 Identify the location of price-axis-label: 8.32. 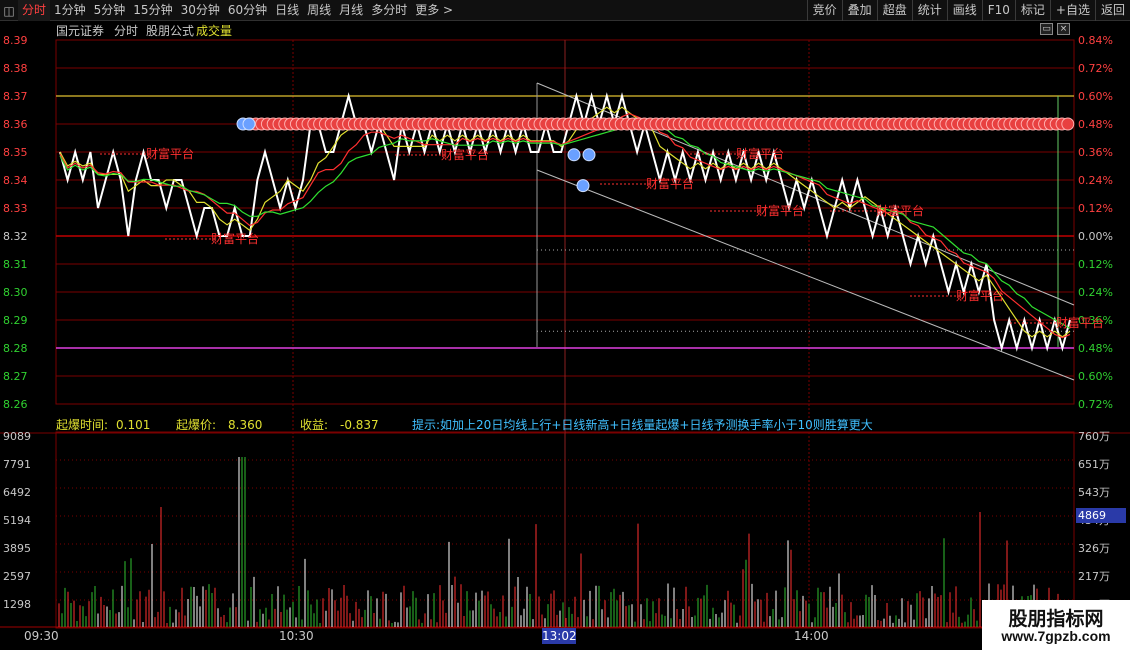
(15, 236).